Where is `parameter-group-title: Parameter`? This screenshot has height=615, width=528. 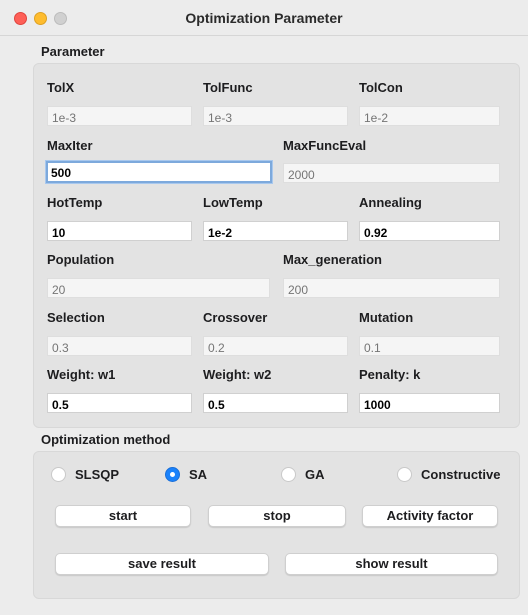
parameter-group-title: Parameter is located at coordinates (73, 51).